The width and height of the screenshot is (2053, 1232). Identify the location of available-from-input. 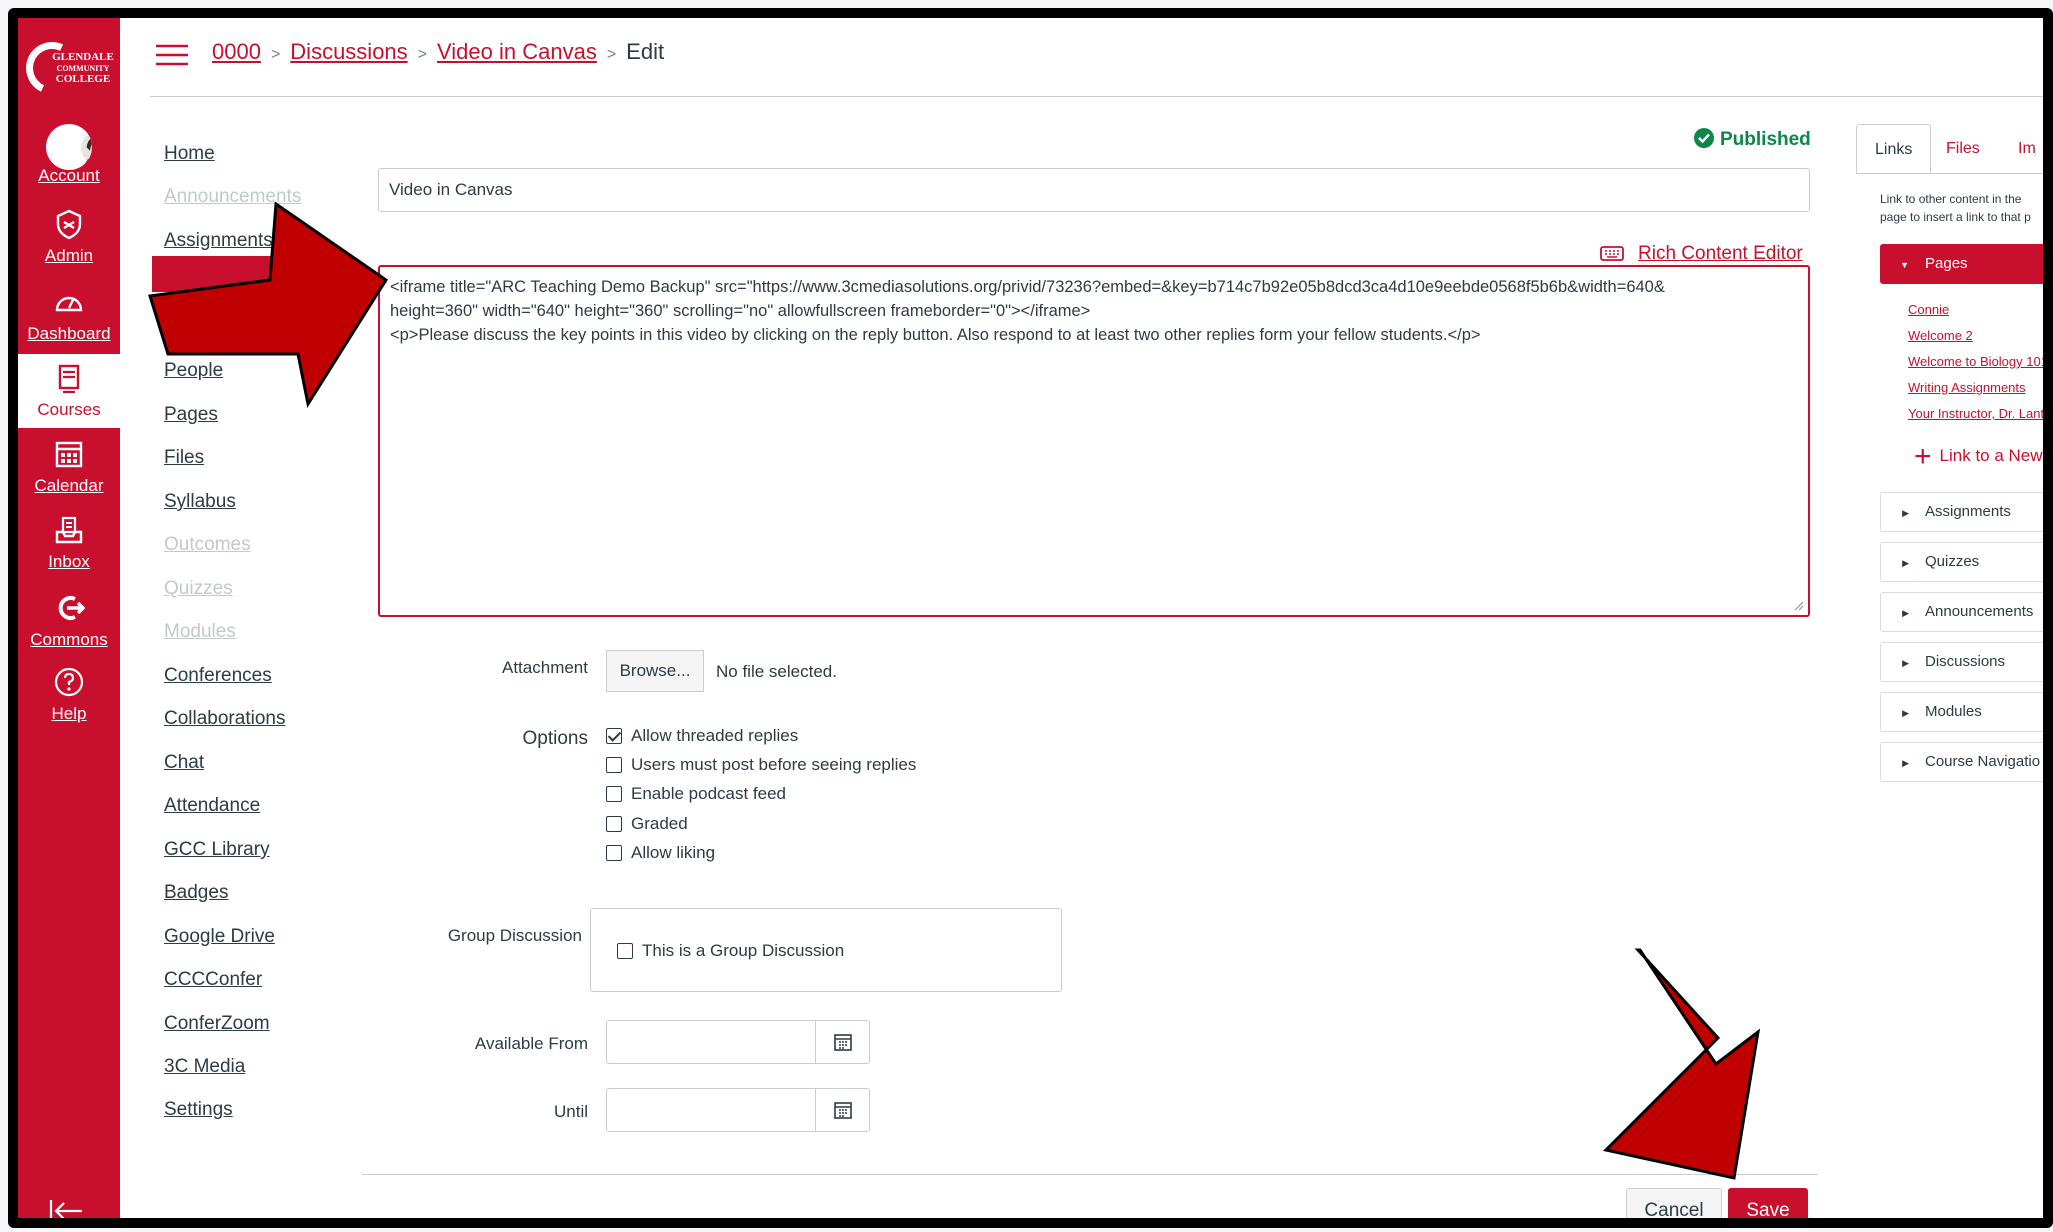
(738, 1042).